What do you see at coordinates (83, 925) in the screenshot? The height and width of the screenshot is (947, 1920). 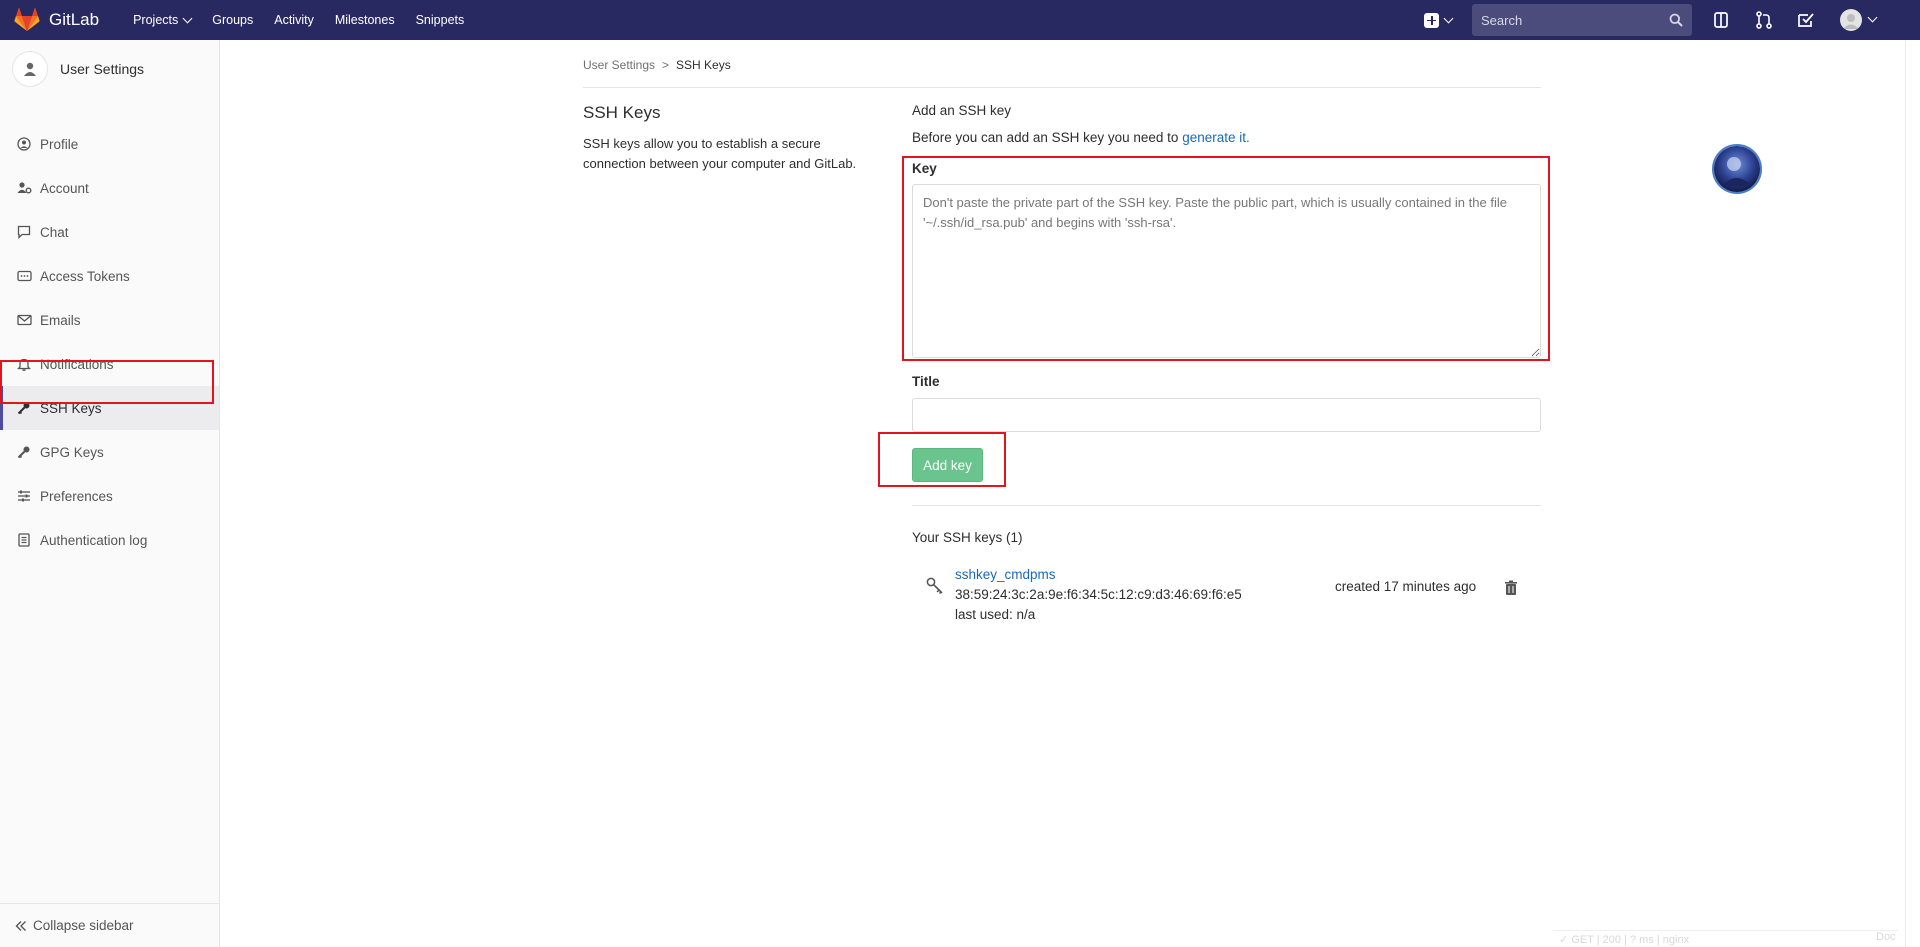 I see `collapse-sidebar-label: Collapse sidebar` at bounding box center [83, 925].